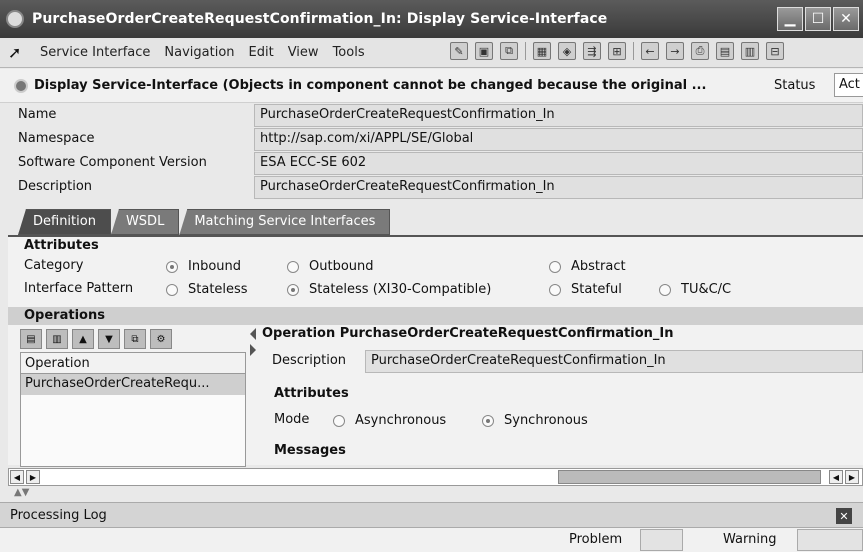 The width and height of the screenshot is (863, 552). Describe the element at coordinates (700, 51) in the screenshot. I see `print-icon: ⎙` at that location.